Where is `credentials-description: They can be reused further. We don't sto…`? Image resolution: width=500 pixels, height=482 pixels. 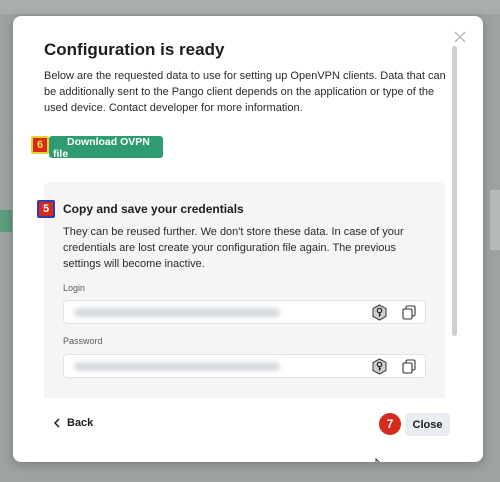 credentials-description: They can be reused further. We don't sto… is located at coordinates (233, 248).